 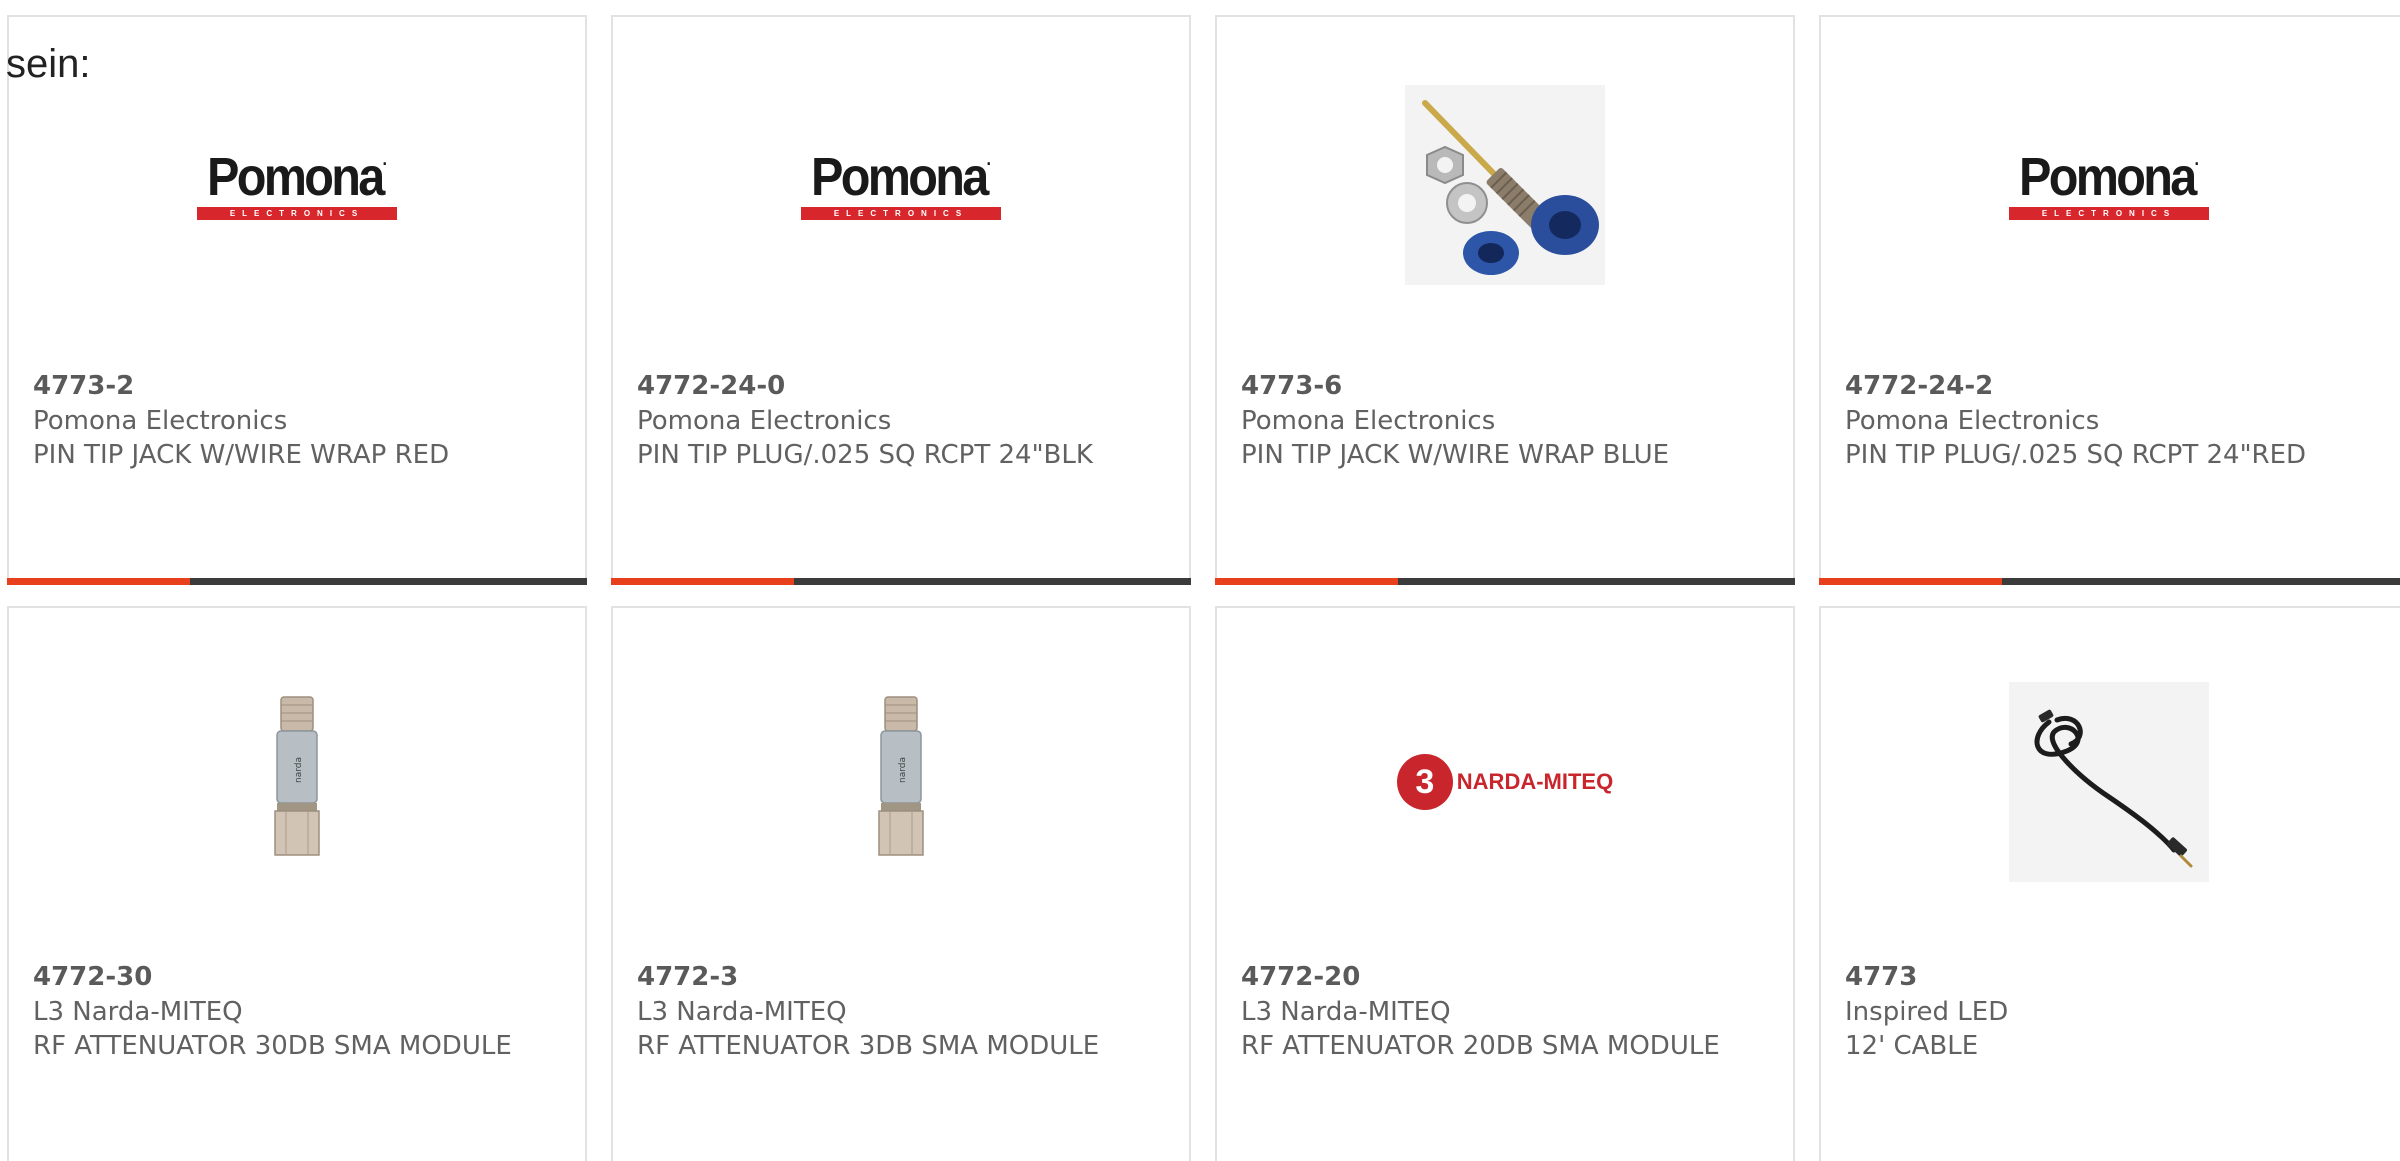 What do you see at coordinates (2076, 455) in the screenshot?
I see `product-description: PIN TIP PLUG/.025 SQ RCPT 24"RED` at bounding box center [2076, 455].